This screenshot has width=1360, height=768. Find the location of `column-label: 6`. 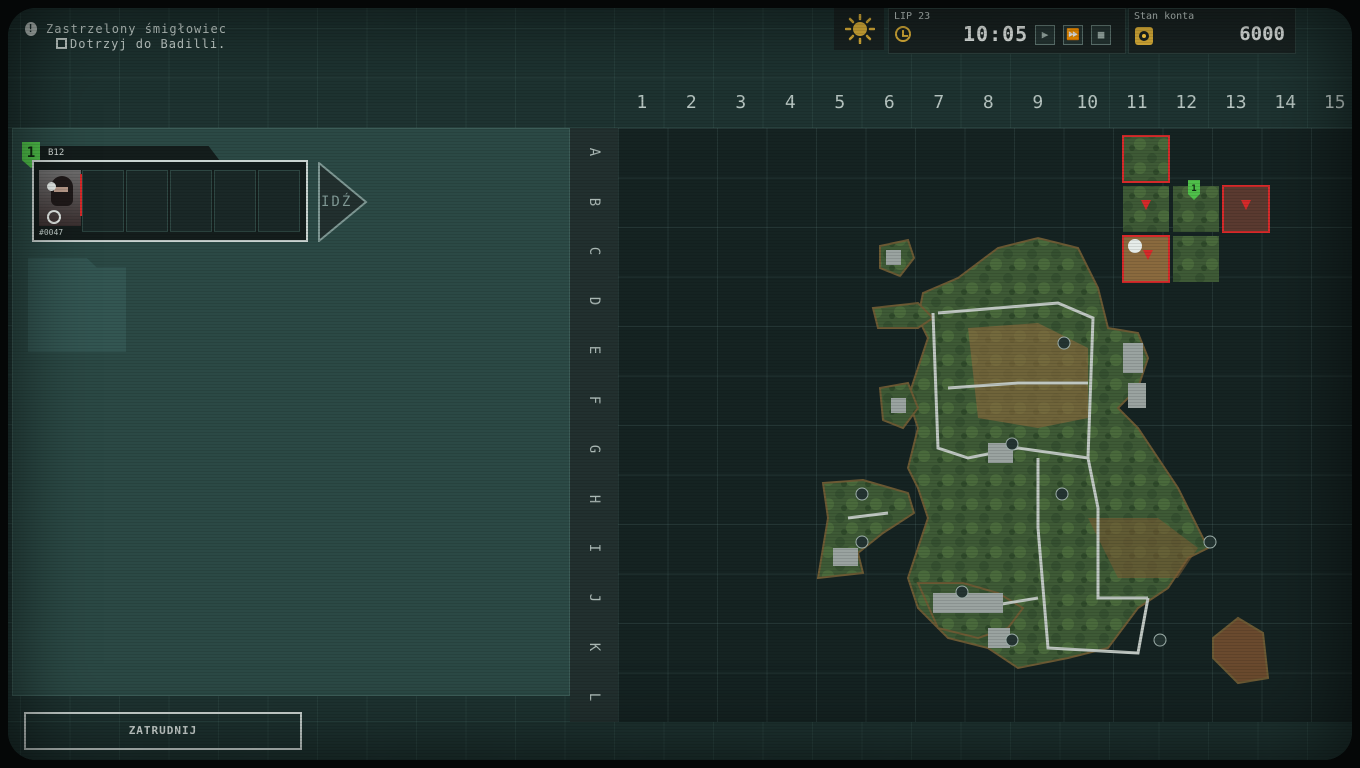

column-label: 6 is located at coordinates (889, 102).